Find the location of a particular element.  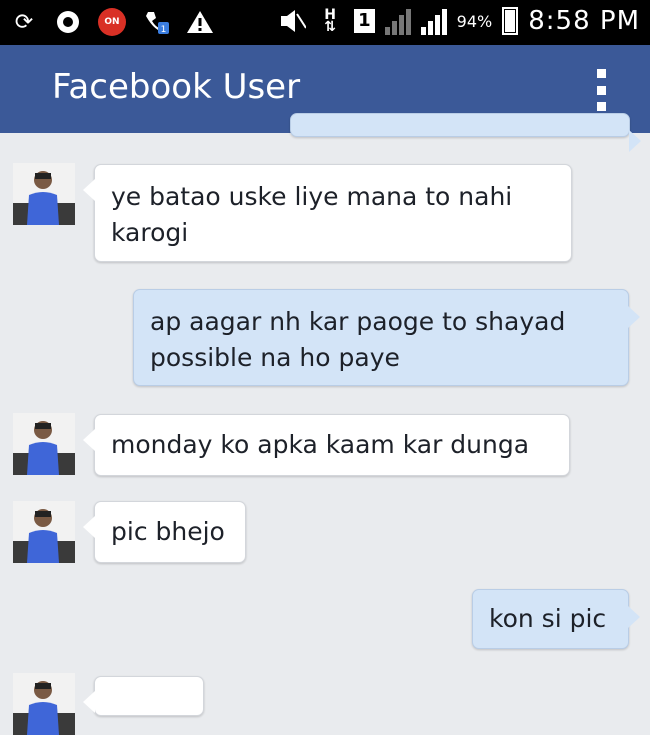

message-text: monday ko apka kaam kar dunga is located at coordinates (320, 444).